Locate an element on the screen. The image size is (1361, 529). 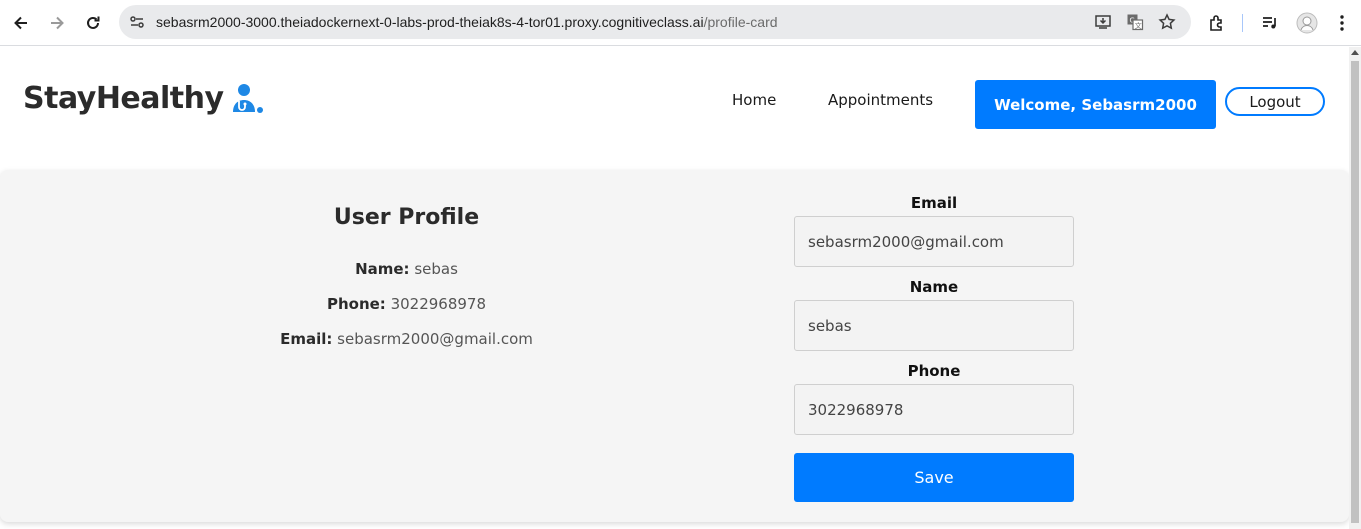
brand-logo: StayHealthy is located at coordinates (143, 98).